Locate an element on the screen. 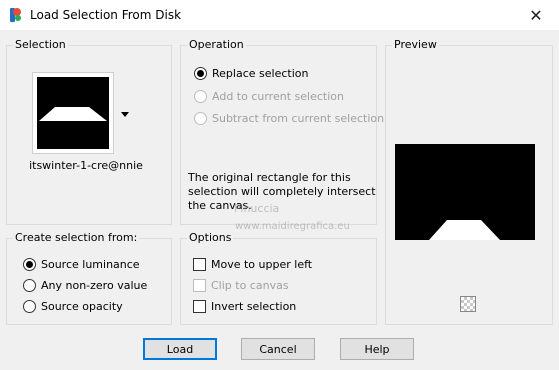 The image size is (559, 370). checkbox-move-upper-left: Move to upper left is located at coordinates (252, 264).